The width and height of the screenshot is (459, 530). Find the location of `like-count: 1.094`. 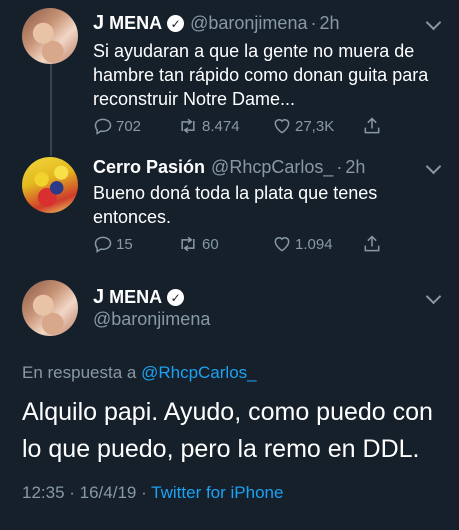

like-count: 1.094 is located at coordinates (314, 244).